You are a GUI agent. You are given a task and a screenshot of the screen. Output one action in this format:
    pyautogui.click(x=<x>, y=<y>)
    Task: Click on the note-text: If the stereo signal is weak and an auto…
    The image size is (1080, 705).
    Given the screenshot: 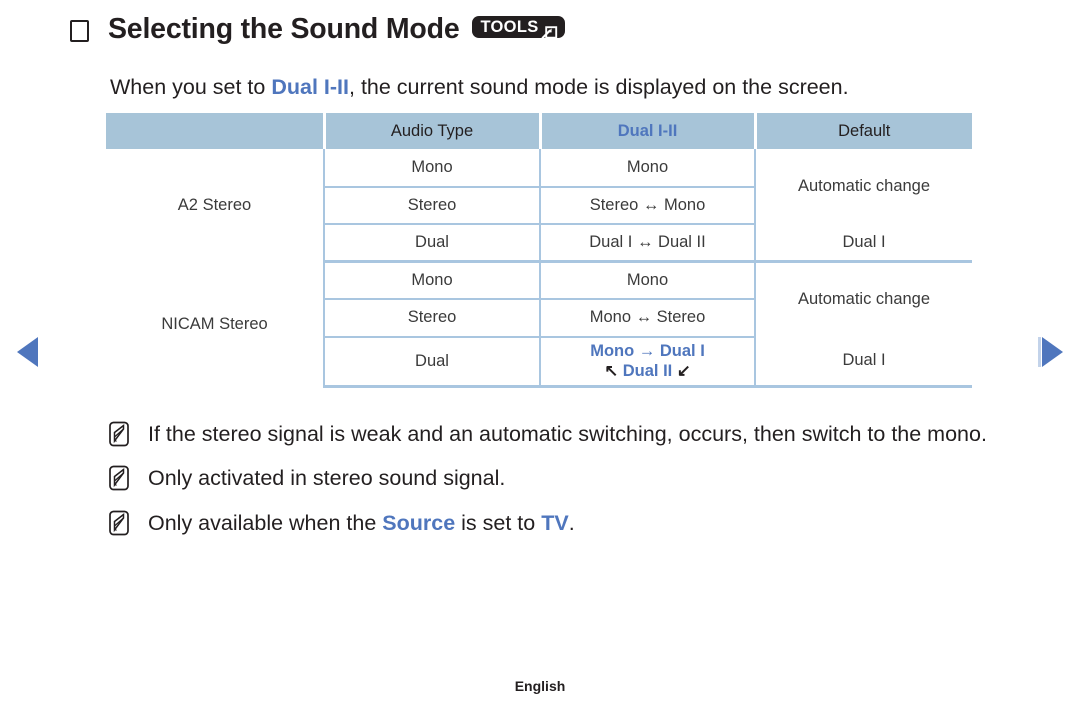 What is the action you would take?
    pyautogui.click(x=567, y=434)
    